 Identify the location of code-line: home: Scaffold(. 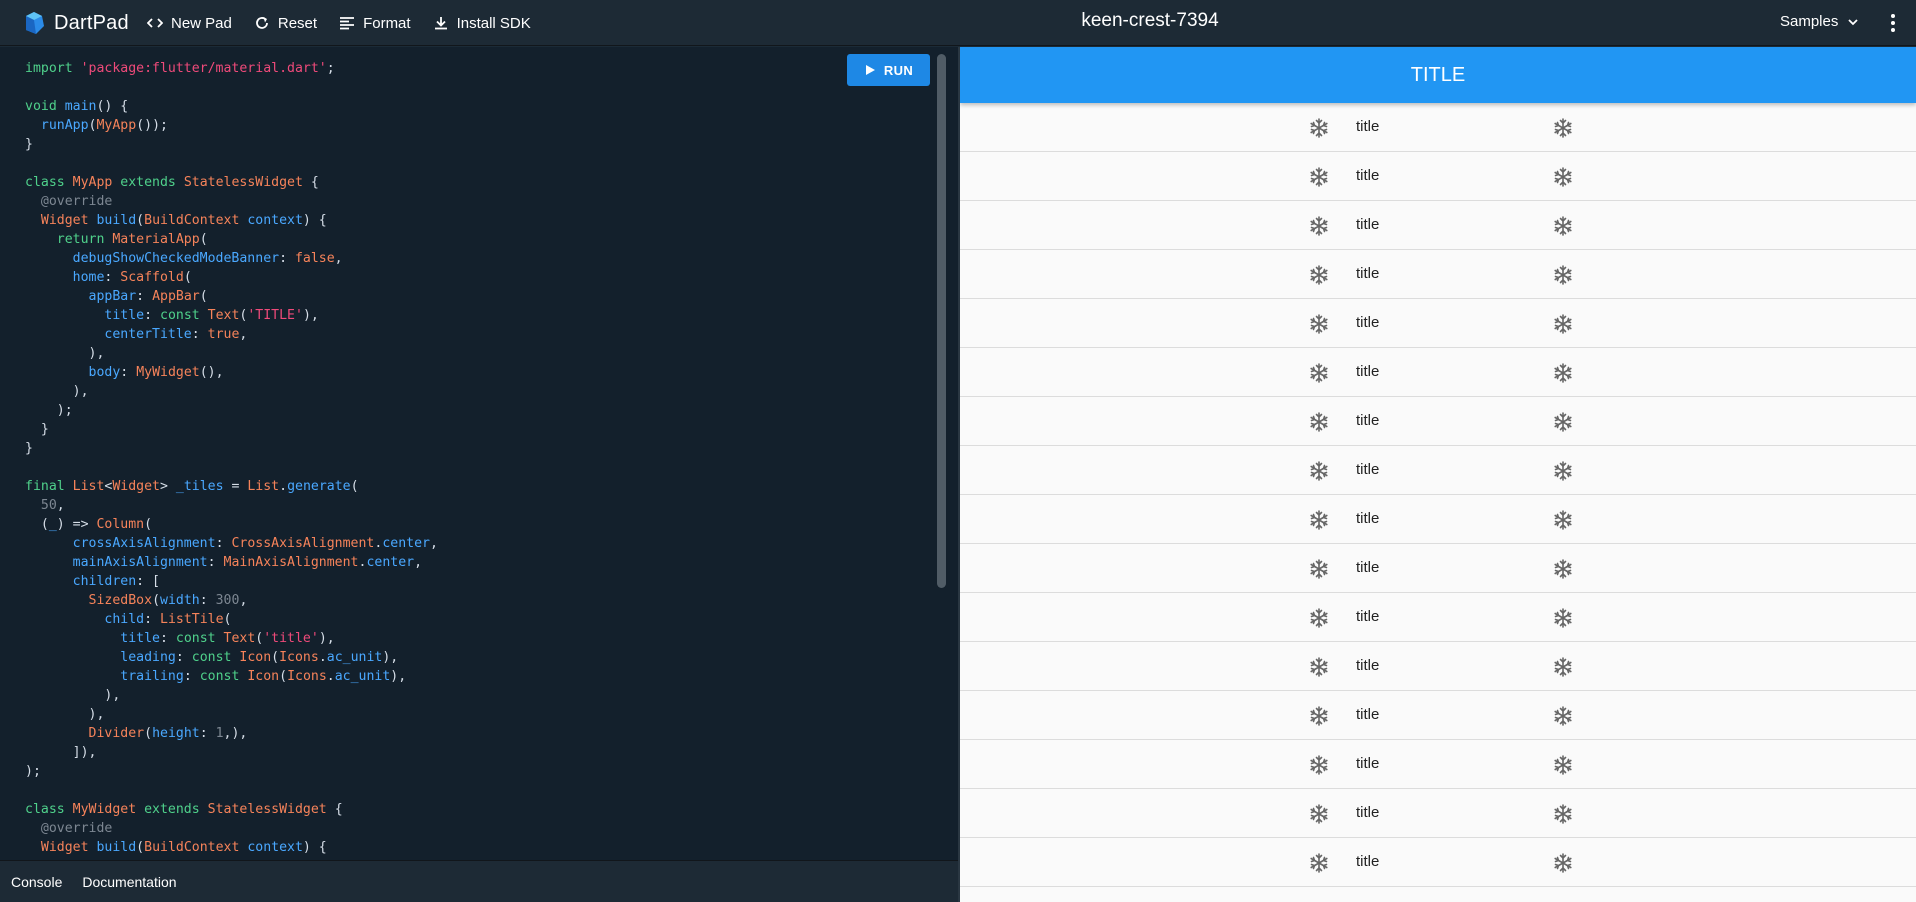
(231, 277).